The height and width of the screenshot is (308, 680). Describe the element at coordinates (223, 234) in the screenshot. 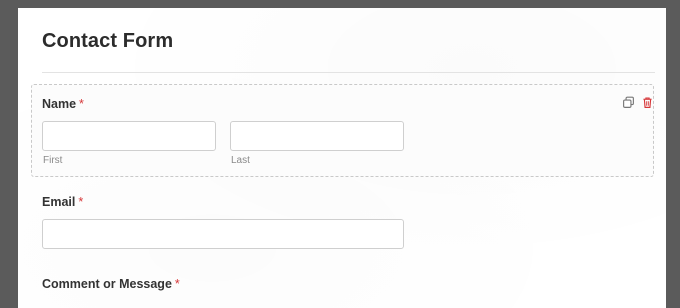

I see `email-input` at that location.